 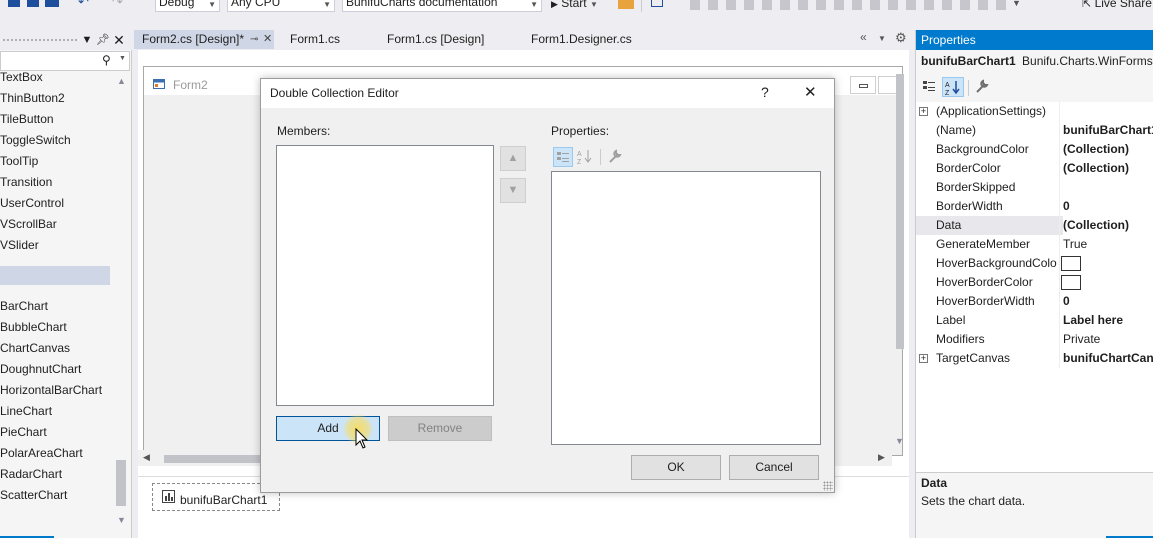 I want to click on help-button: ?, so click(x=765, y=92).